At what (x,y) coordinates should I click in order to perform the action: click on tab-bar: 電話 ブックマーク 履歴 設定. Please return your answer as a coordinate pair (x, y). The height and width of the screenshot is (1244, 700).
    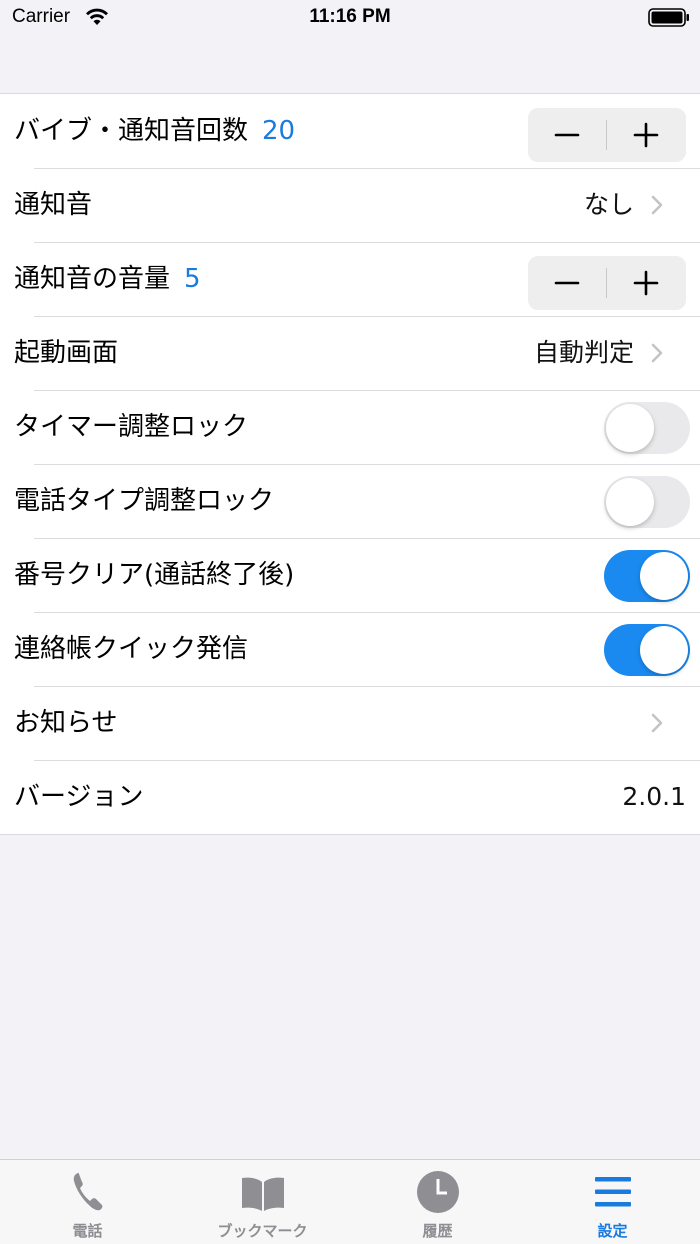
    Looking at the image, I should click on (350, 1201).